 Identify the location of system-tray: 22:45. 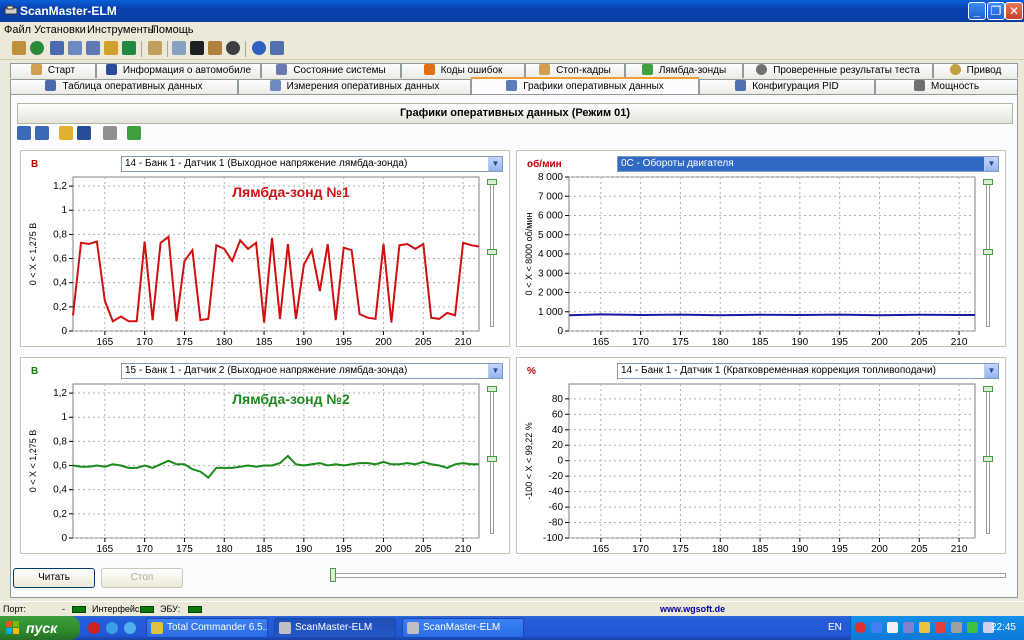
(937, 628).